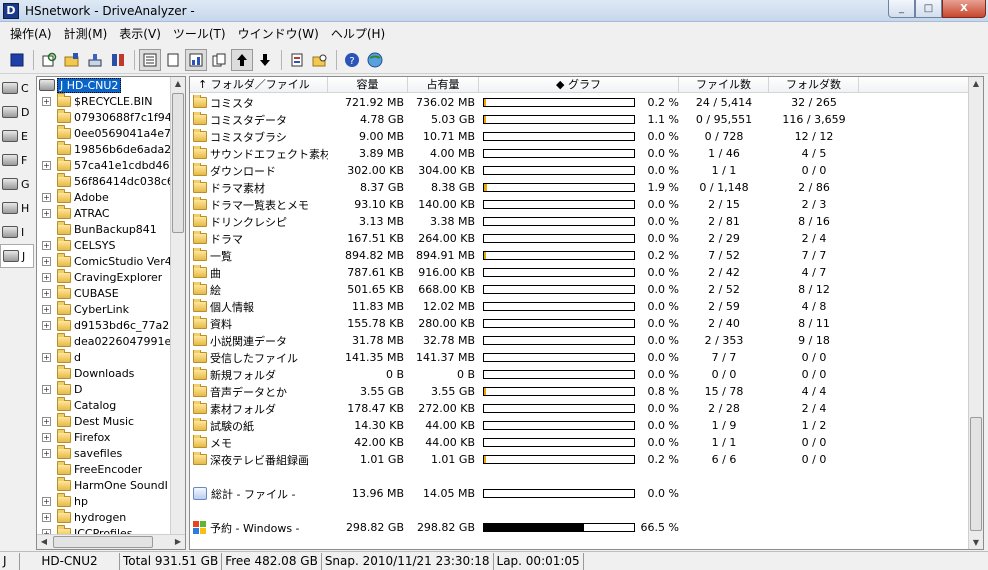 The image size is (988, 570). What do you see at coordinates (111, 468) in the screenshot?
I see `tree-item: FreeEncoder` at bounding box center [111, 468].